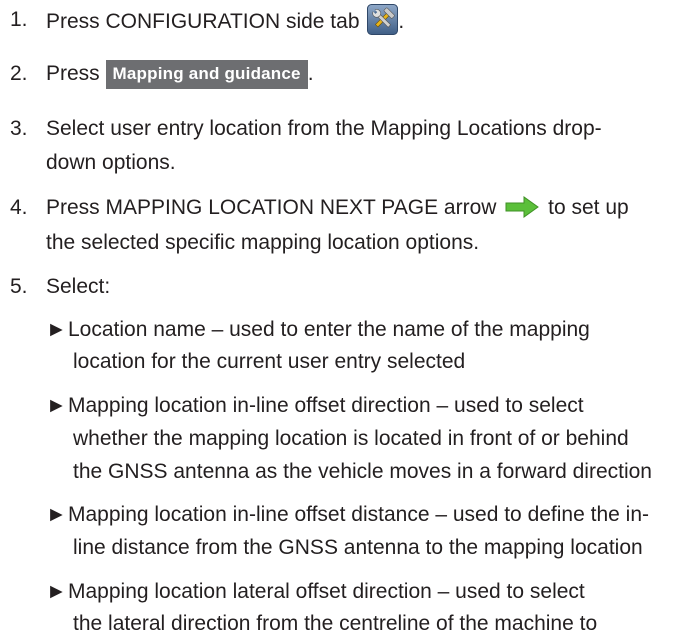  What do you see at coordinates (383, 19) in the screenshot?
I see `tools-icon` at bounding box center [383, 19].